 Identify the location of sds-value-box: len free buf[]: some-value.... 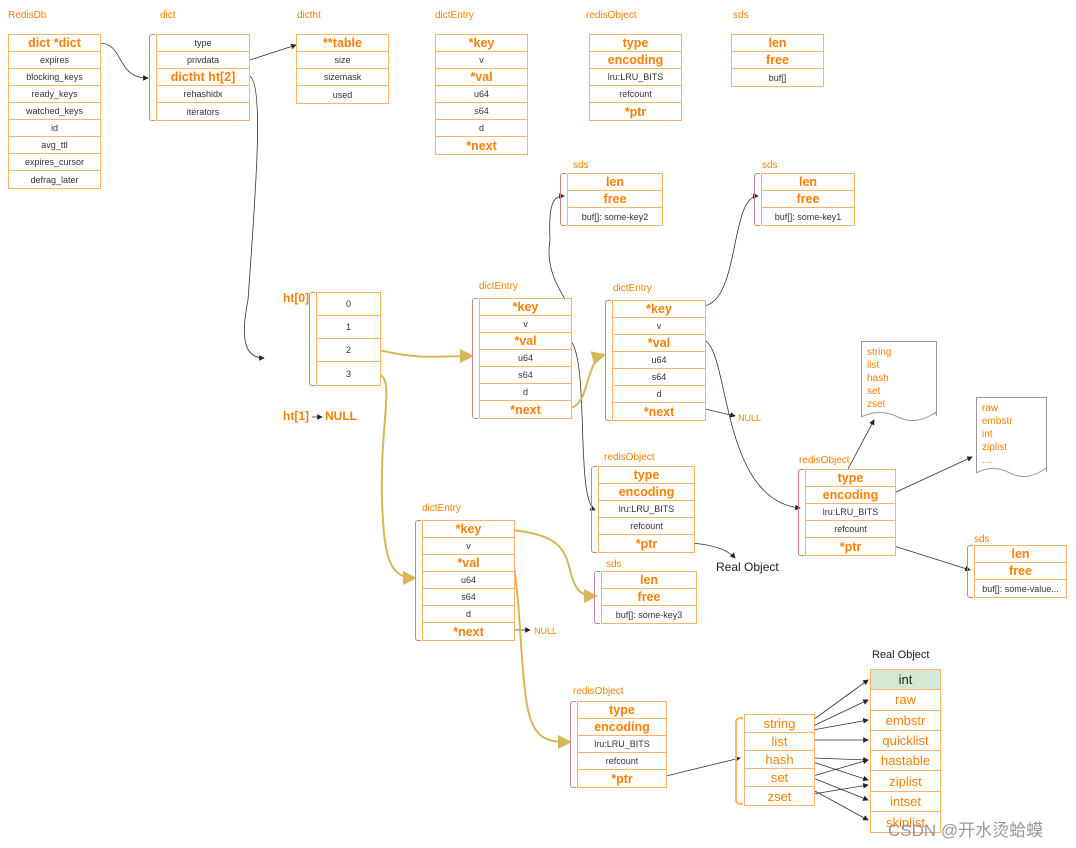
(1020, 571).